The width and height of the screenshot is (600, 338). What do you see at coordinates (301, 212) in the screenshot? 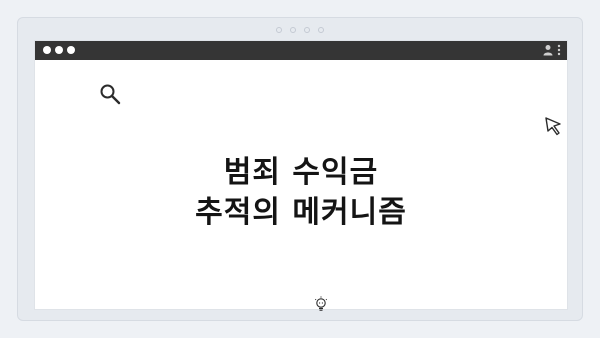
I see `title-line-2: 추적의 메커니즘` at bounding box center [301, 212].